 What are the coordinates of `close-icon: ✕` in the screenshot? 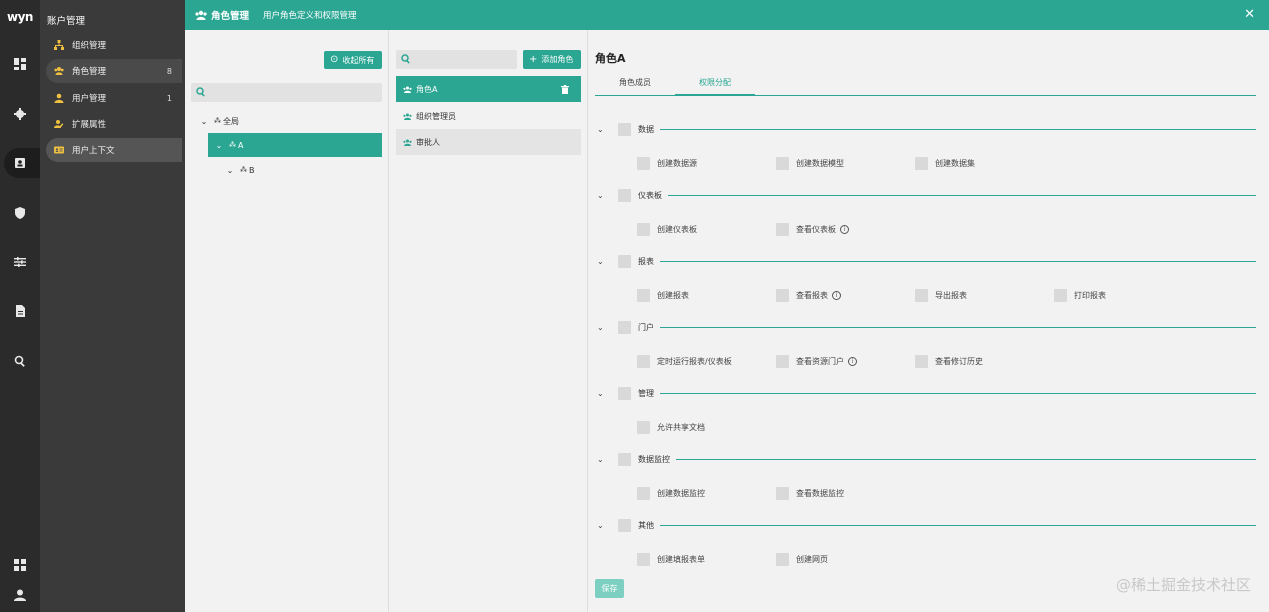 It's located at (1249, 14).